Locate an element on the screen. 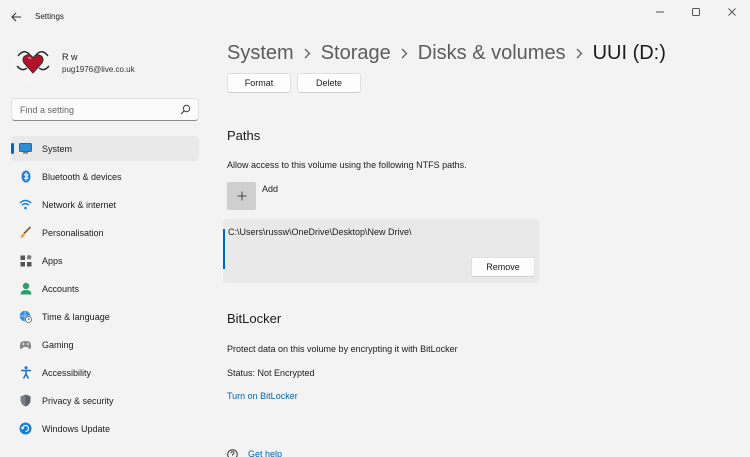 The image size is (750, 457). delete-button: Delete is located at coordinates (329, 83).